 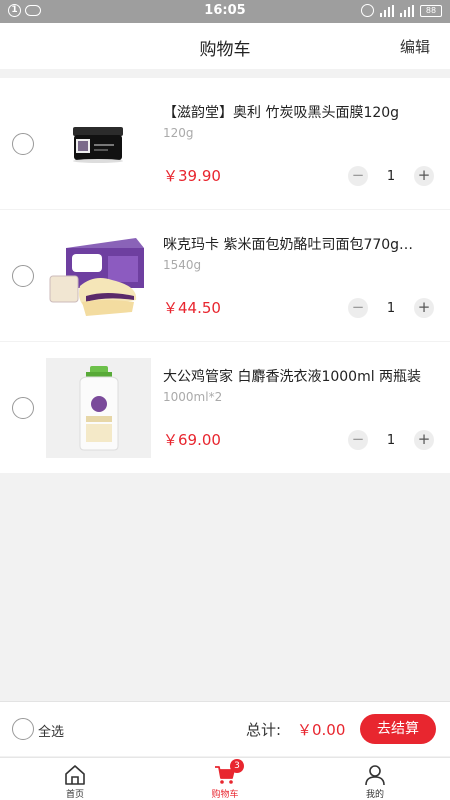 I want to click on checkout-button: 去结算, so click(x=398, y=729).